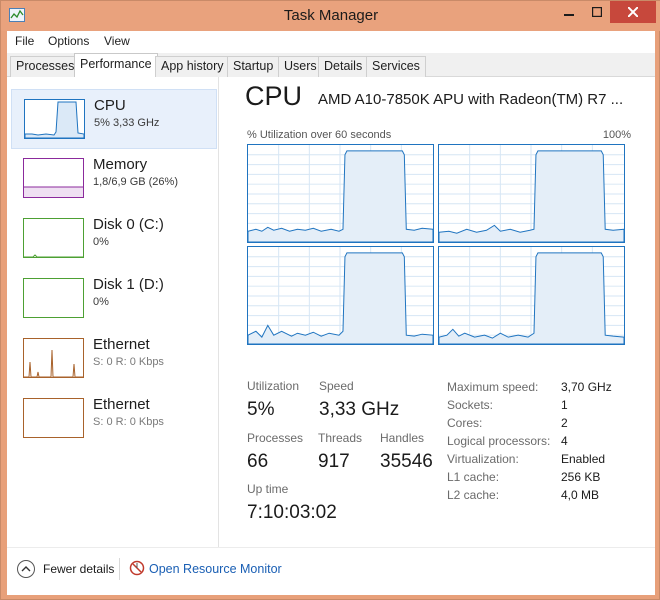  I want to click on spec-value-l2-cache: 4,0 MB, so click(580, 495).